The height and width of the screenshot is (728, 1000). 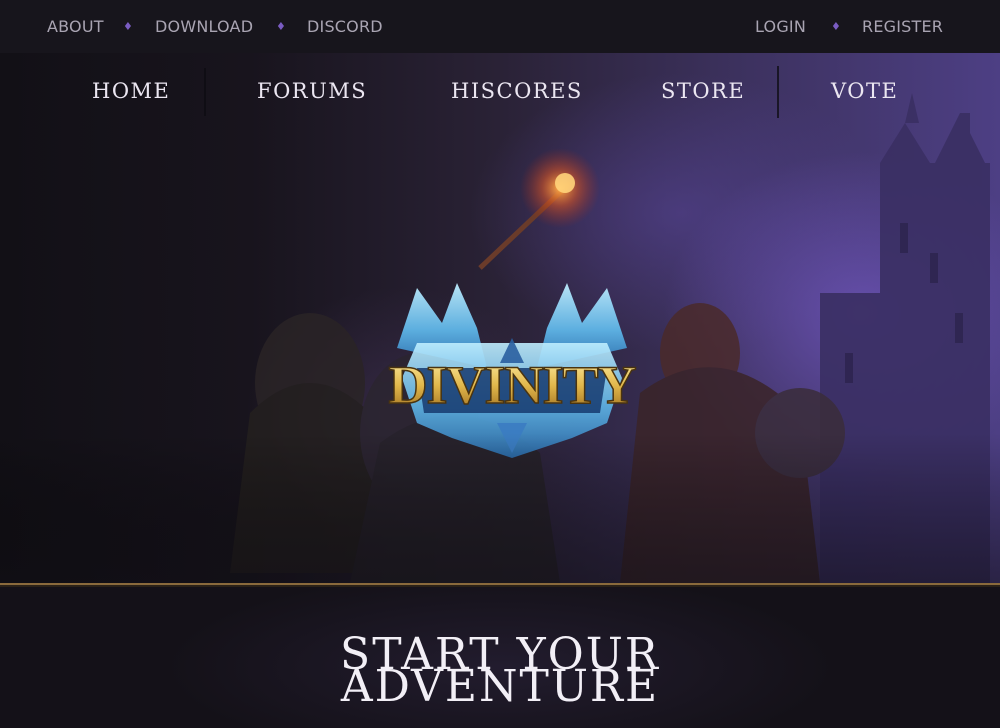 What do you see at coordinates (312, 91) in the screenshot?
I see `nav-forums: FORUMS` at bounding box center [312, 91].